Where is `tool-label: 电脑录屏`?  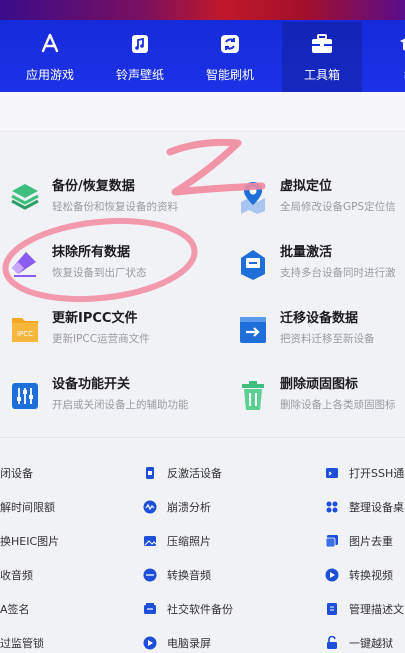
tool-label: 电脑录屏 is located at coordinates (189, 643).